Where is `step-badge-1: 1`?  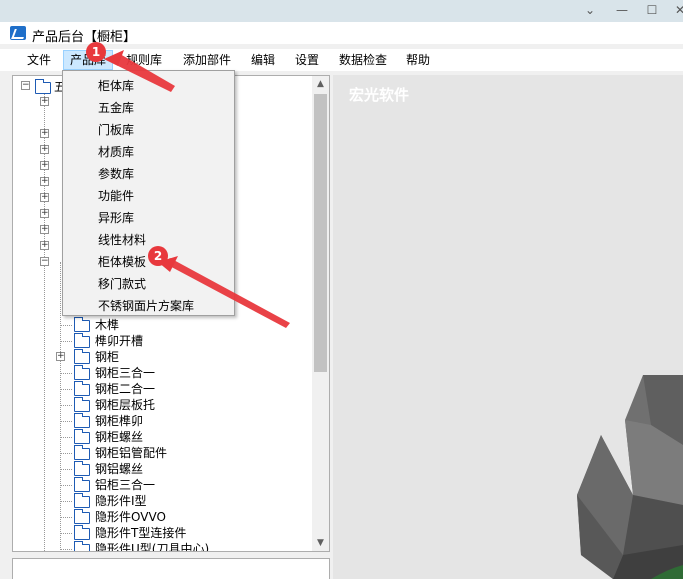
step-badge-1: 1 is located at coordinates (96, 52).